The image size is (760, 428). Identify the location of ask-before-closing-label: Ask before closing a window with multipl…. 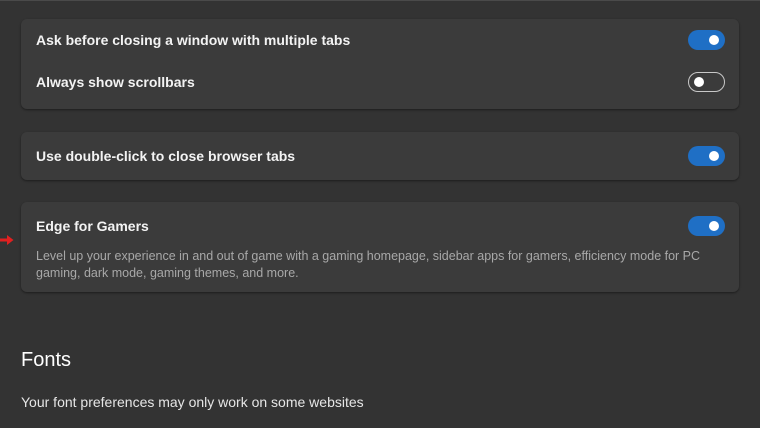
(193, 40).